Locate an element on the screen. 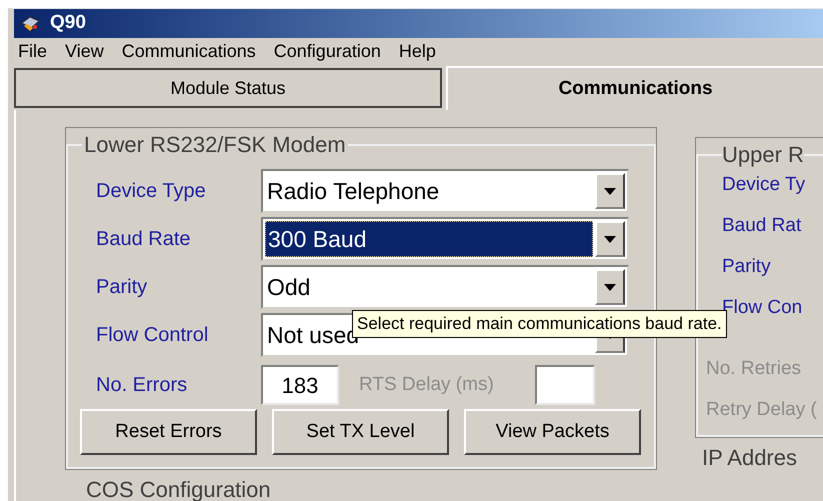 This screenshot has height=501, width=823. dropdown-value: 300 Baud is located at coordinates (317, 239).